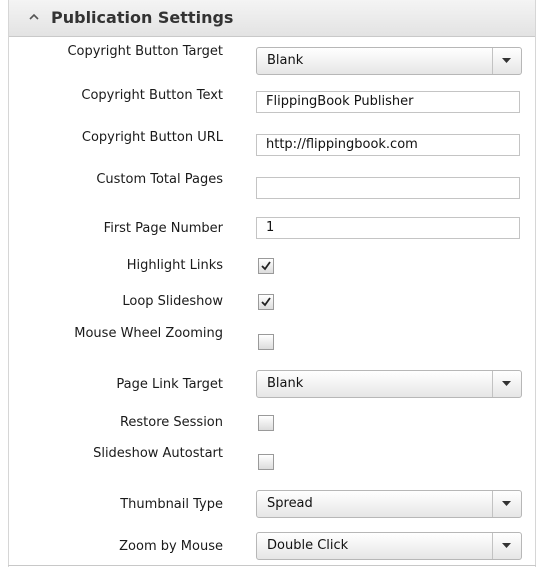  I want to click on thumbnail-type-label: Thumbnail Type, so click(171, 504).